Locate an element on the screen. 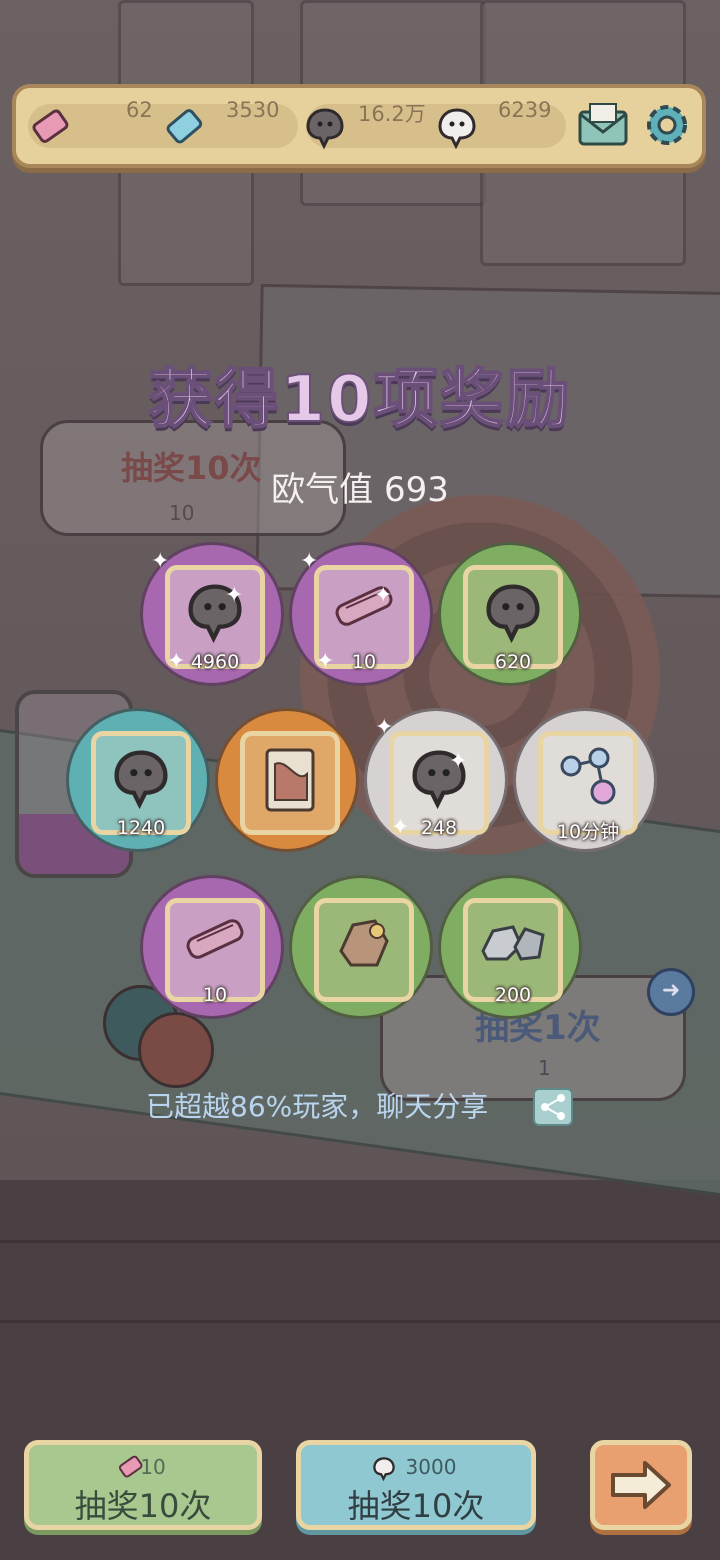 The image size is (720, 1560). reward-item: 4960 ✦ ✦ ✦ is located at coordinates (212, 614).